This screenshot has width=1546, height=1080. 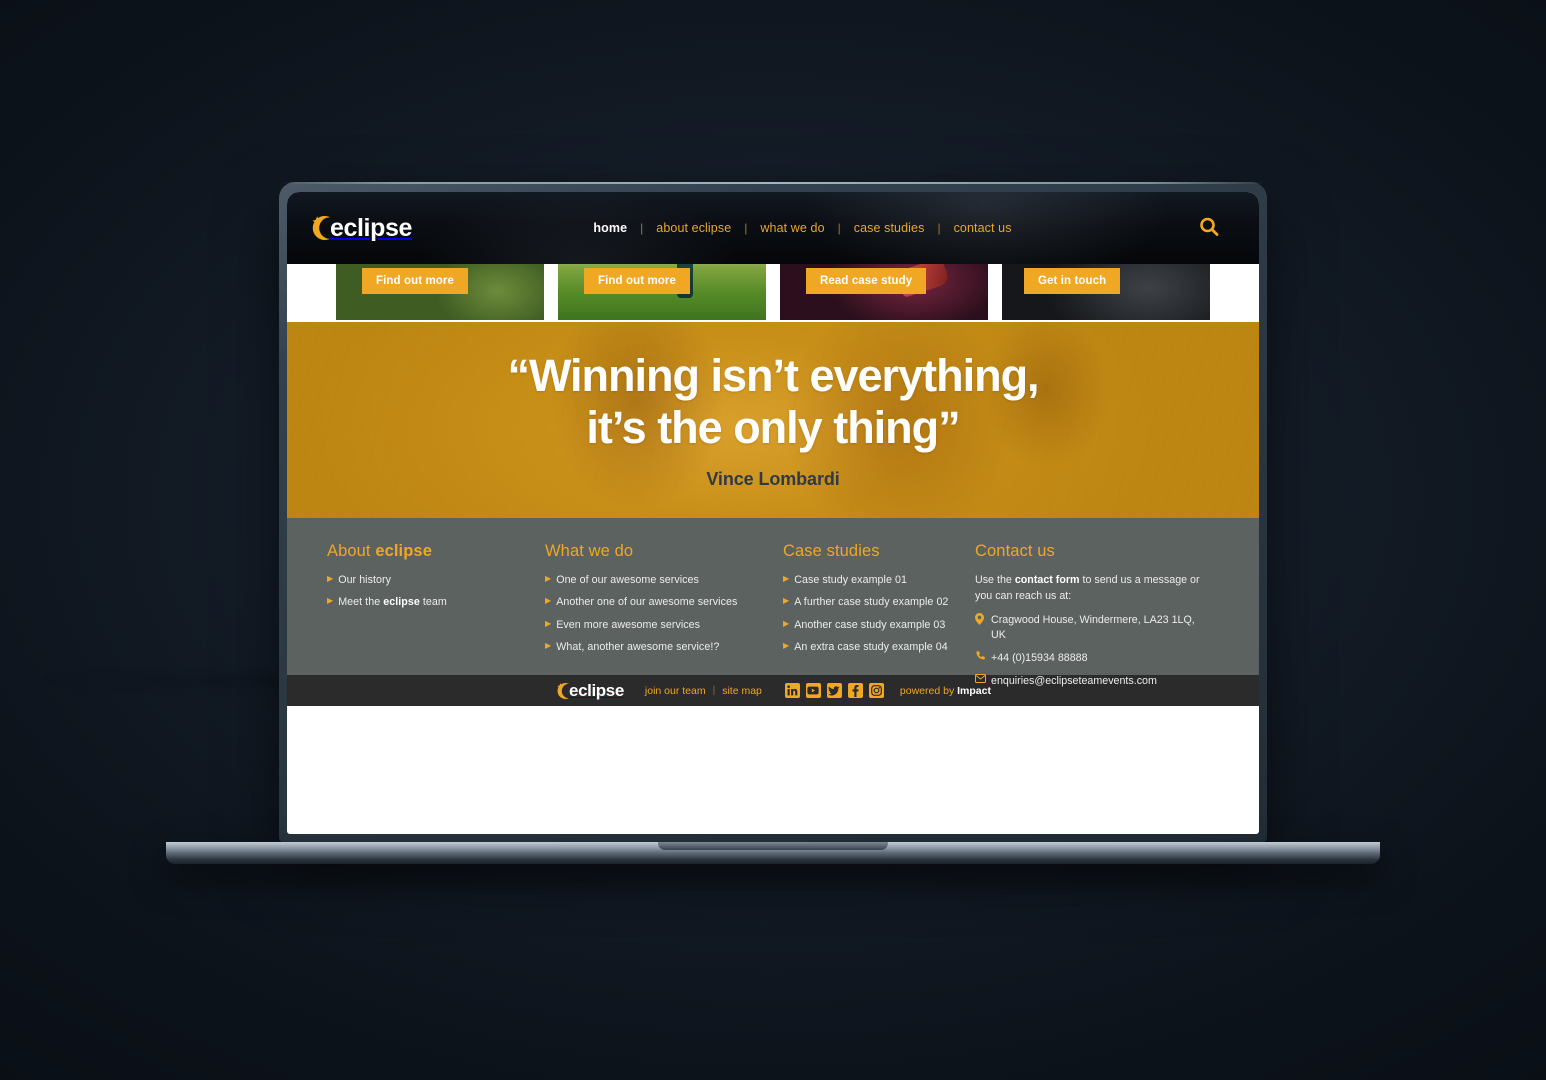 I want to click on nav-item-case-studies: case studies, so click(x=889, y=228).